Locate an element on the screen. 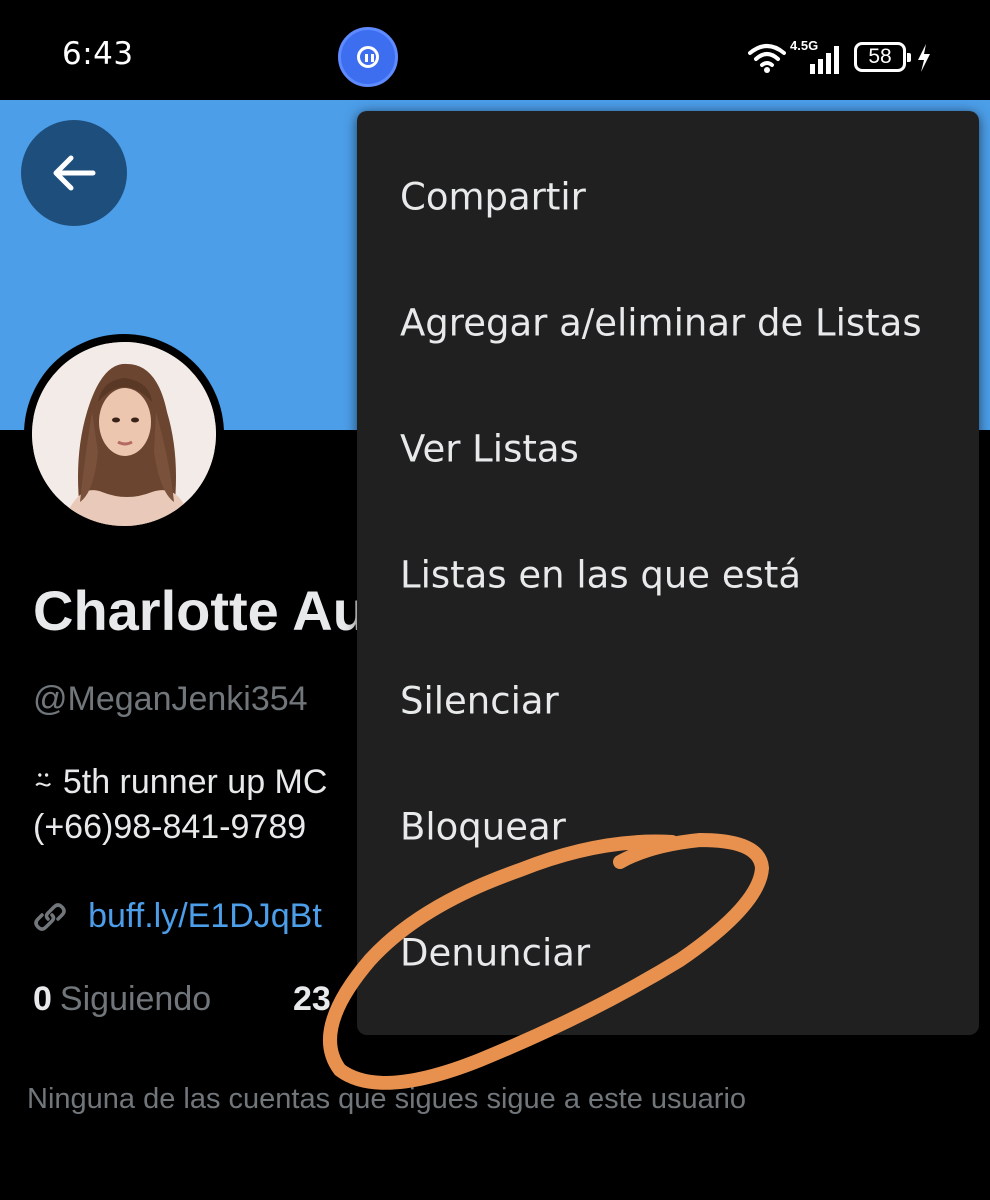  following-label: Siguiendo is located at coordinates (135, 999).